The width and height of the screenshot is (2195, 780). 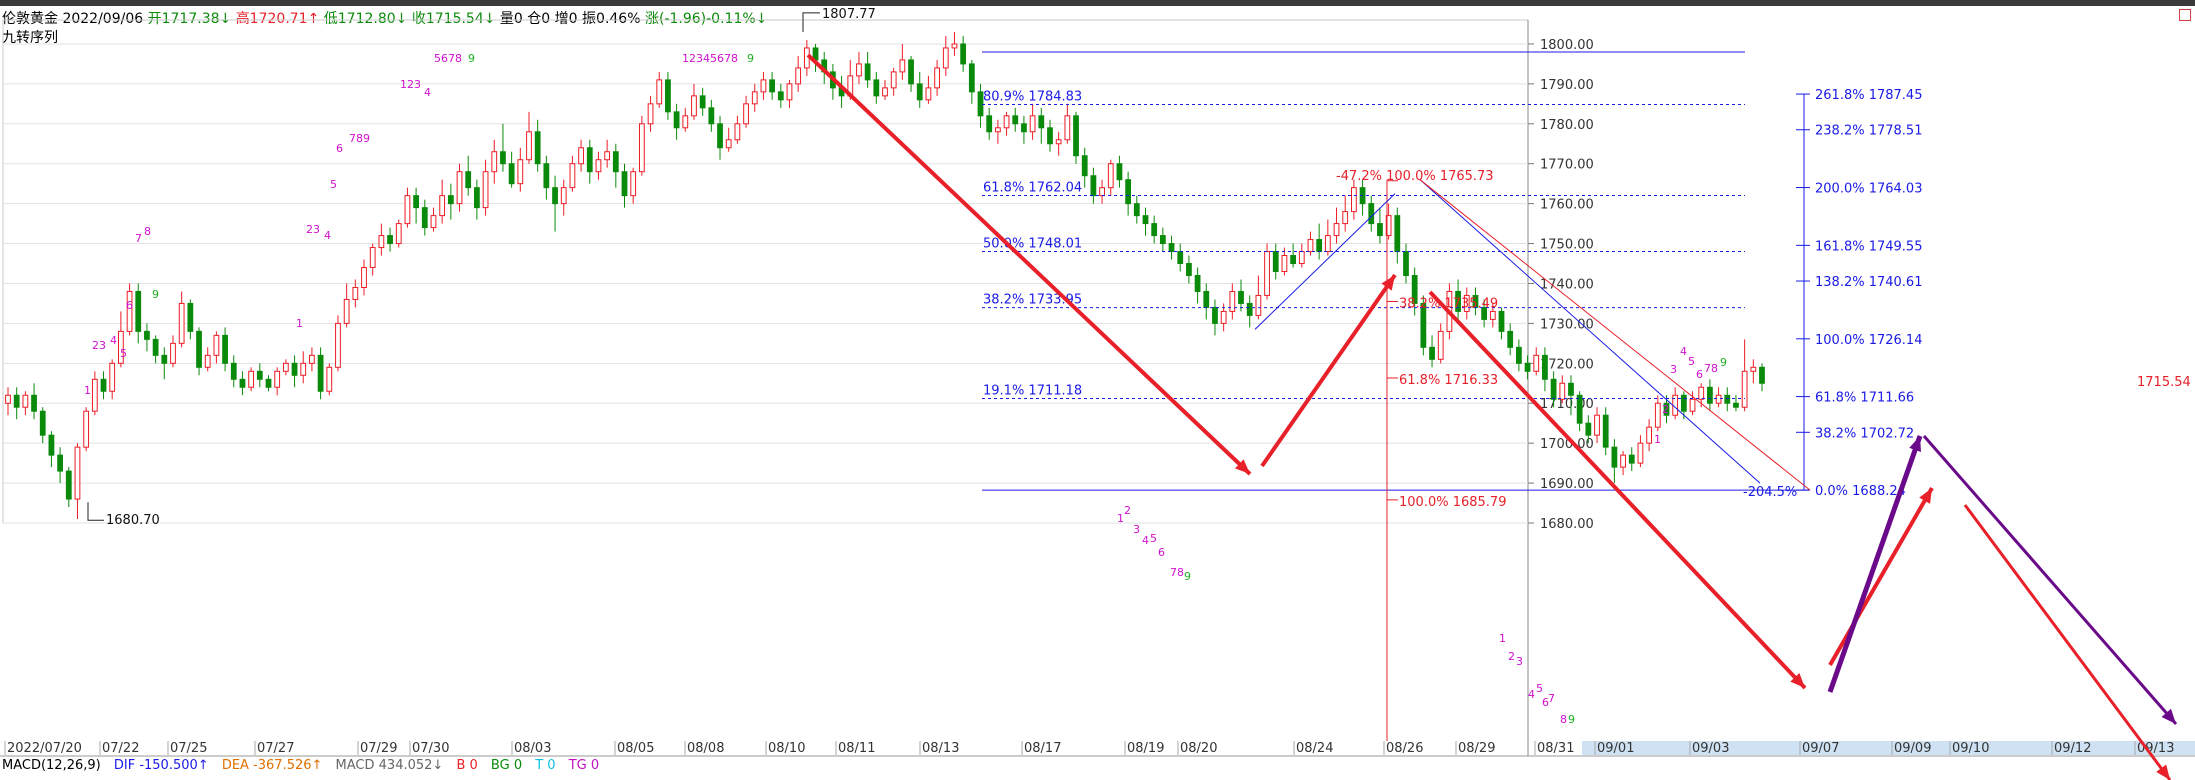 What do you see at coordinates (44, 748) in the screenshot?
I see `x-tick-label: 2022/07/20` at bounding box center [44, 748].